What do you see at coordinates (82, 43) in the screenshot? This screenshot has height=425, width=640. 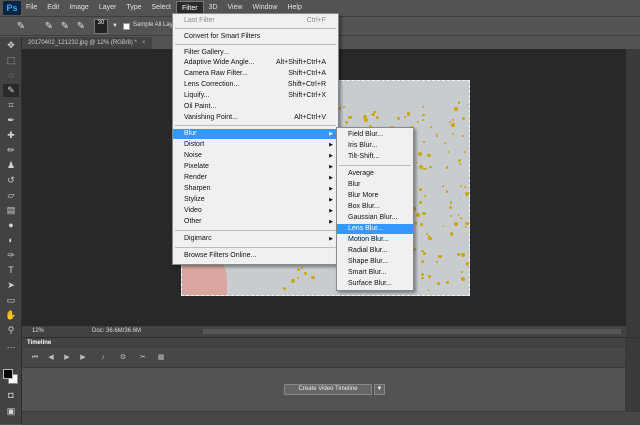 I see `document-title: 20170402_121232.jpg @ 12% (RGB/8) *` at bounding box center [82, 43].